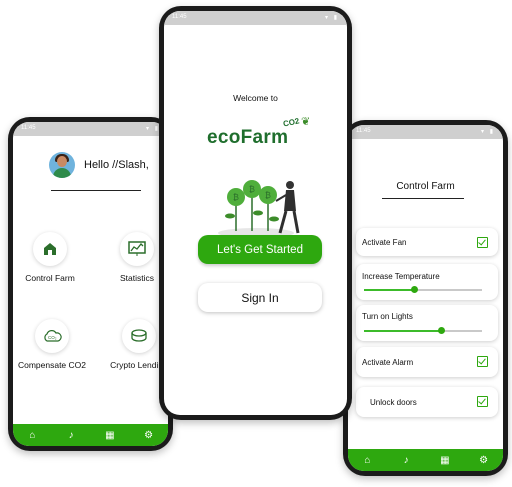 The height and width of the screenshot is (487, 512). I want to click on coins-icon, so click(139, 336).